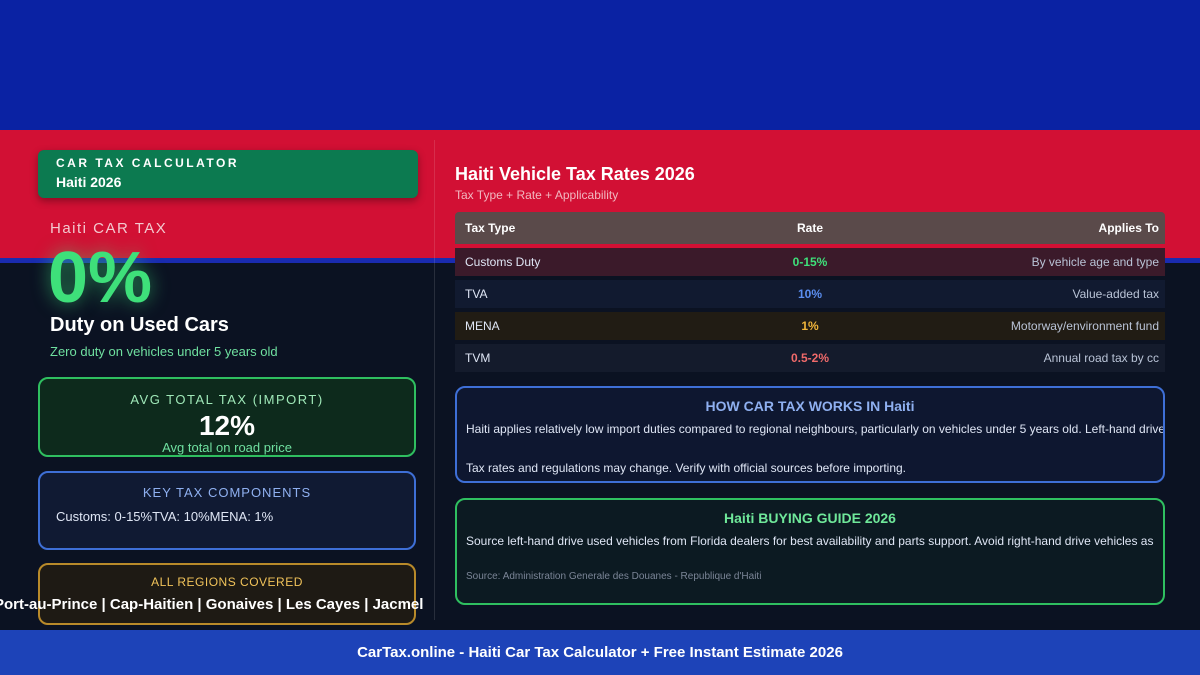  I want to click on duty-percentage: 0%, so click(100, 278).